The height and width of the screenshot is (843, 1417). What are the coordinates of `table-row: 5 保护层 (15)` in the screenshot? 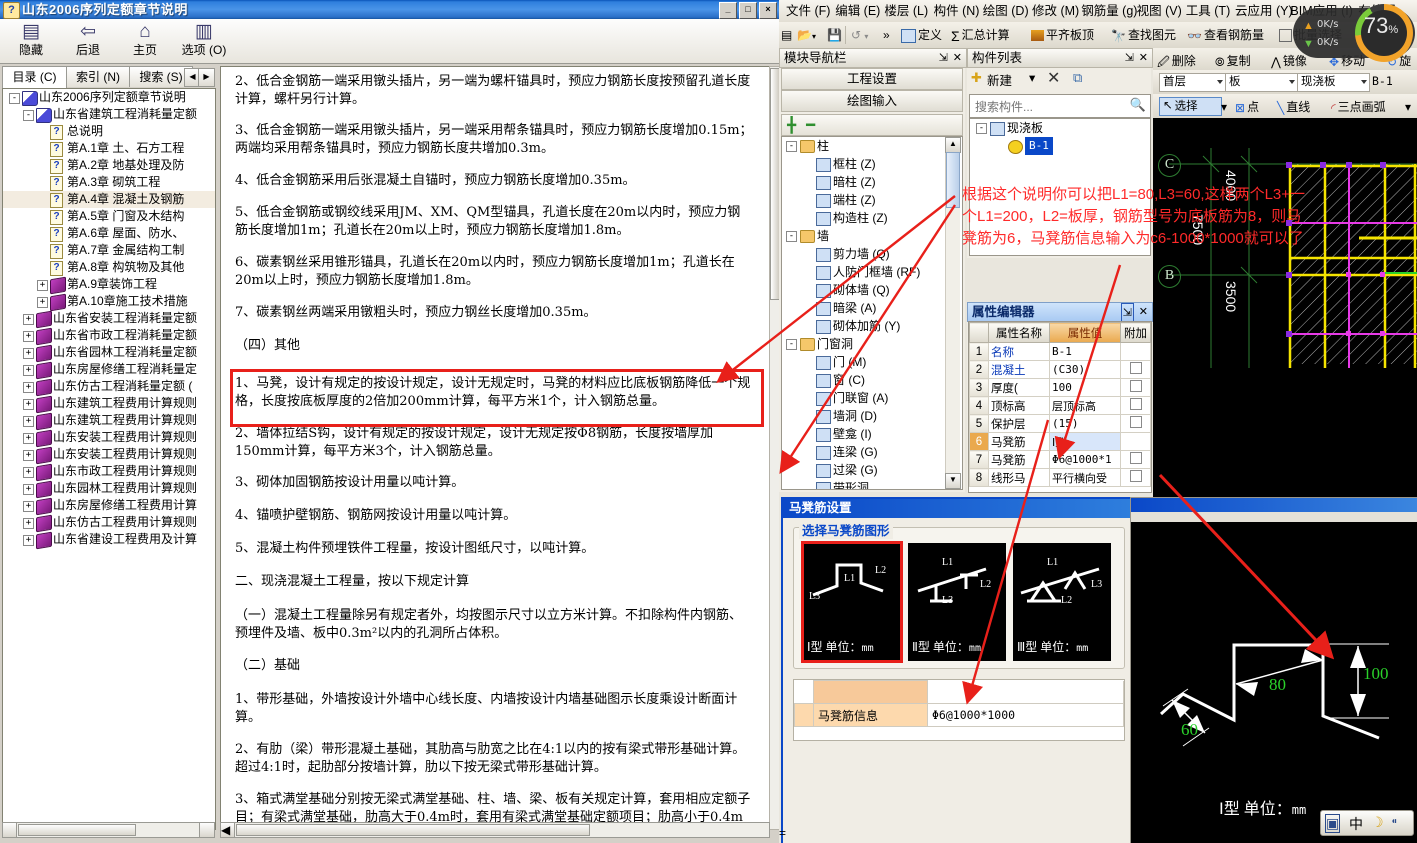 It's located at (1060, 423).